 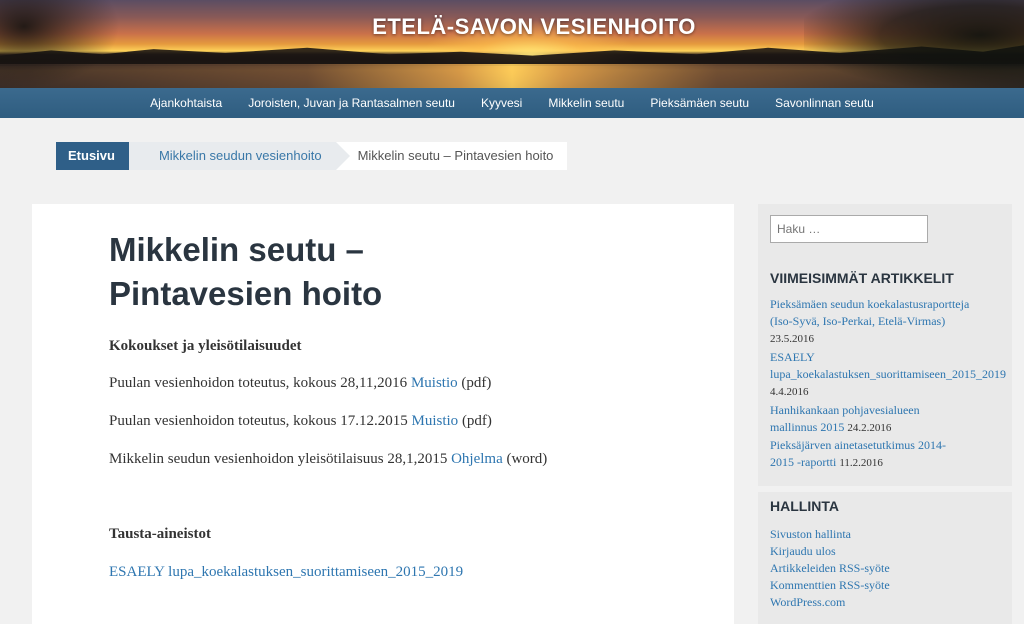 What do you see at coordinates (807, 602) in the screenshot?
I see `wordpress-link: WordPress.com` at bounding box center [807, 602].